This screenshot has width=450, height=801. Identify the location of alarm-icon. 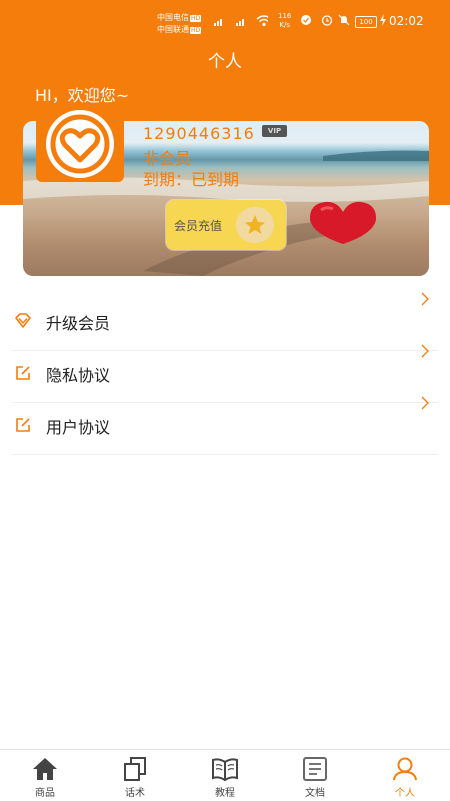
(327, 20).